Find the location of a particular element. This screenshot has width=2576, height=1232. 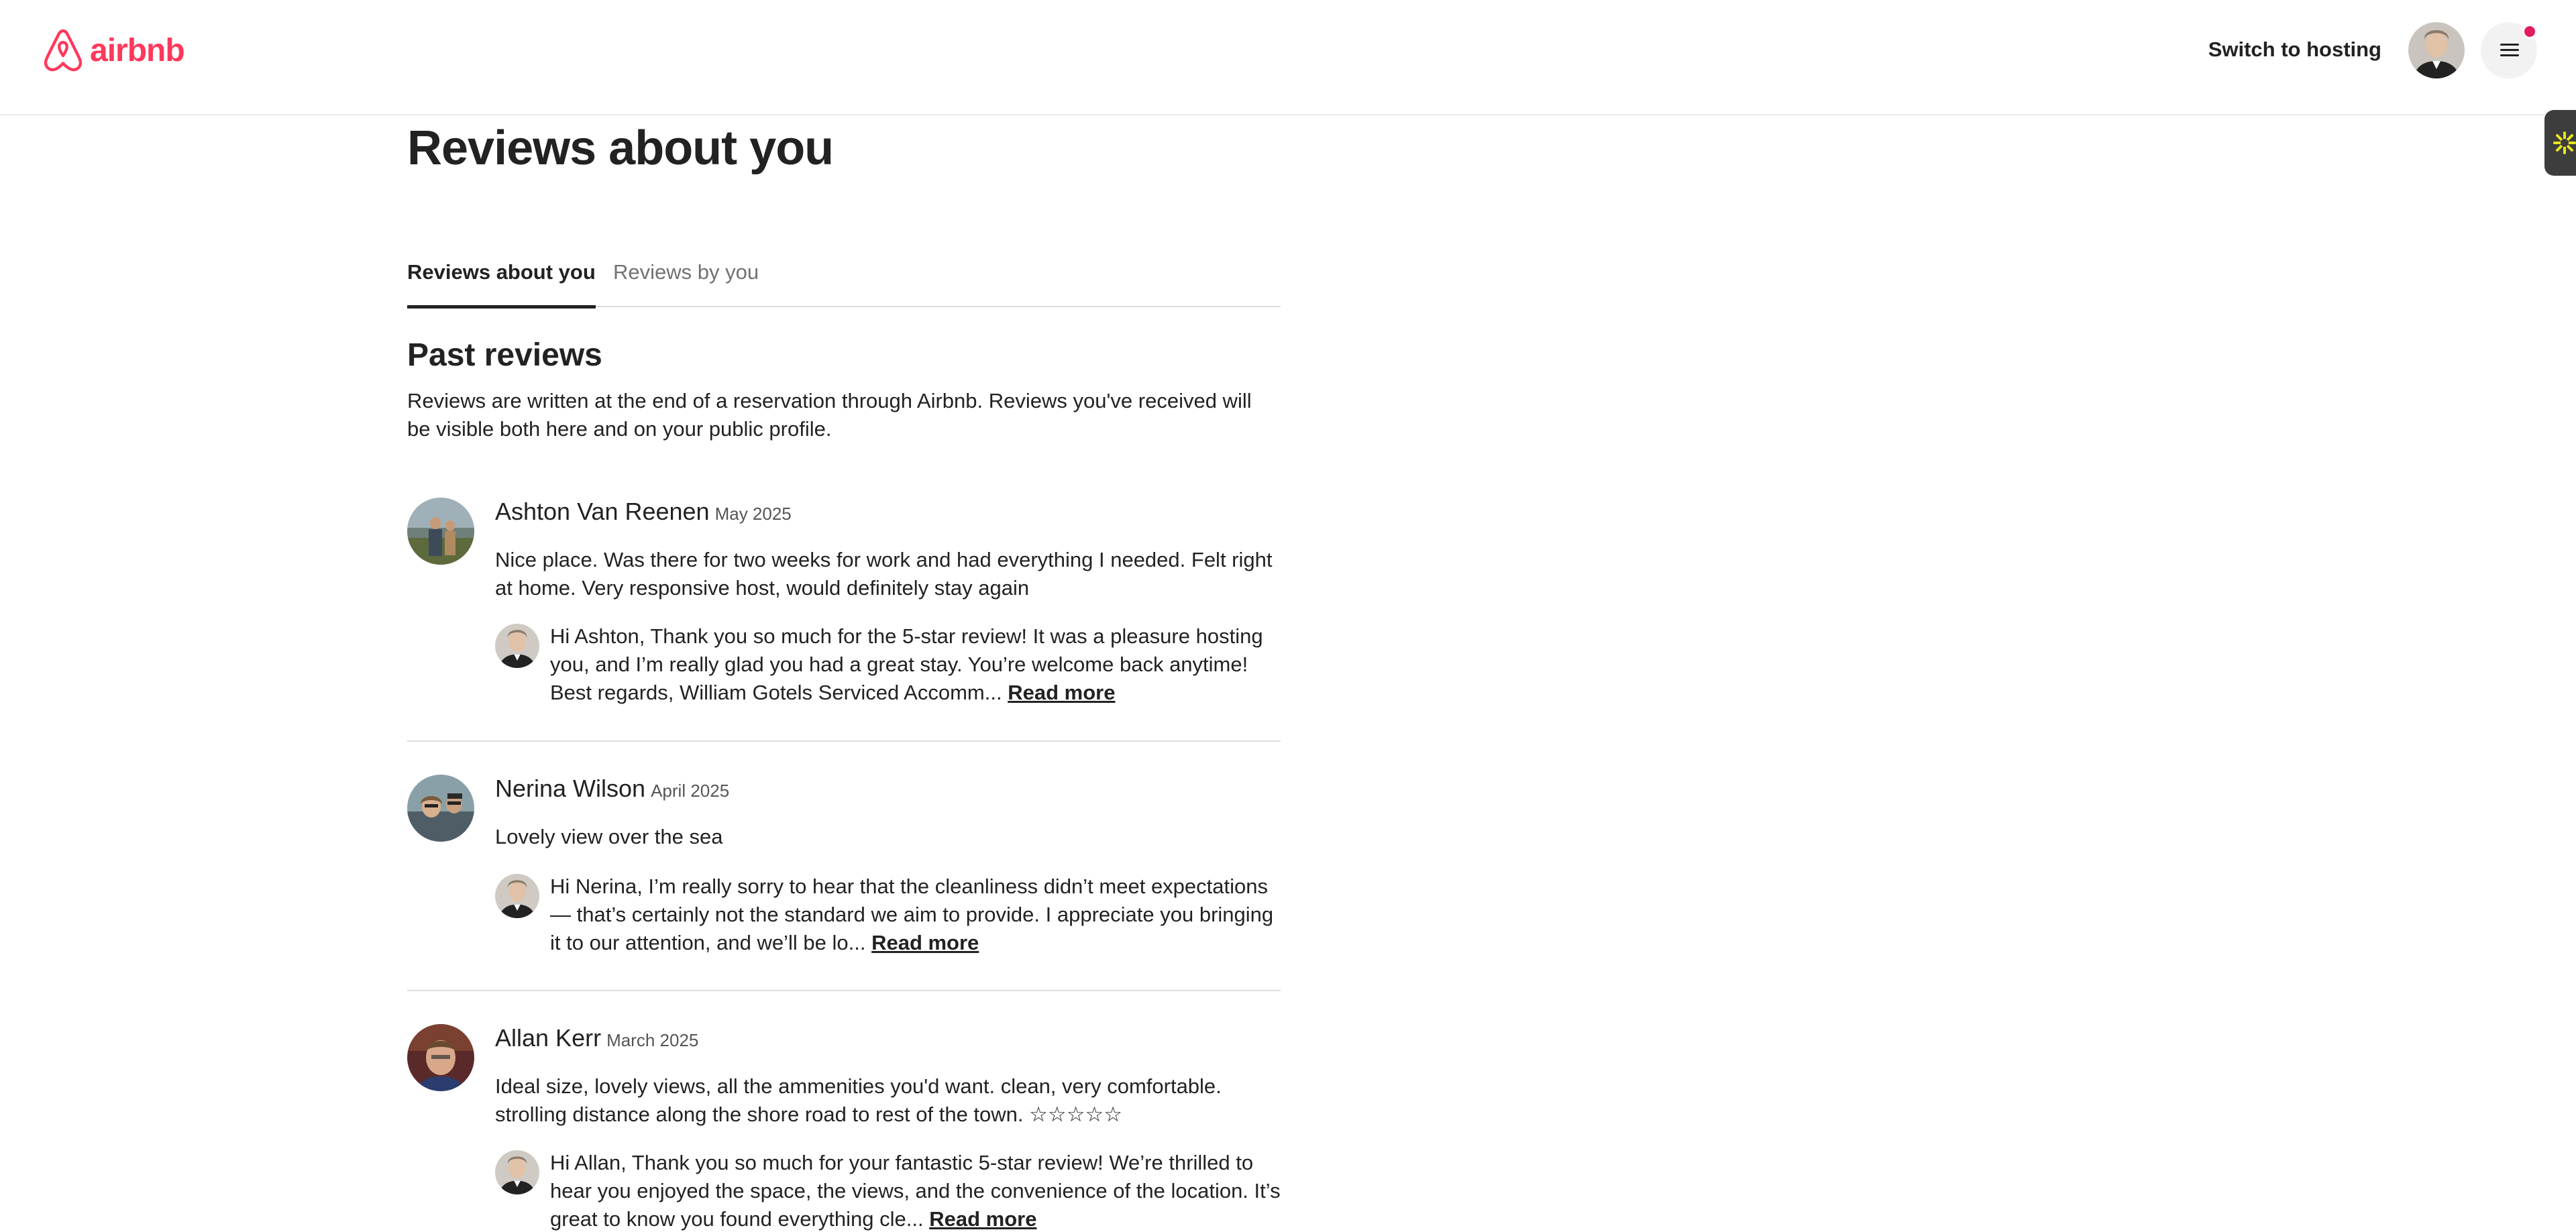

reviewer-header: Ashton Van Reenen May 2025 is located at coordinates (643, 512).